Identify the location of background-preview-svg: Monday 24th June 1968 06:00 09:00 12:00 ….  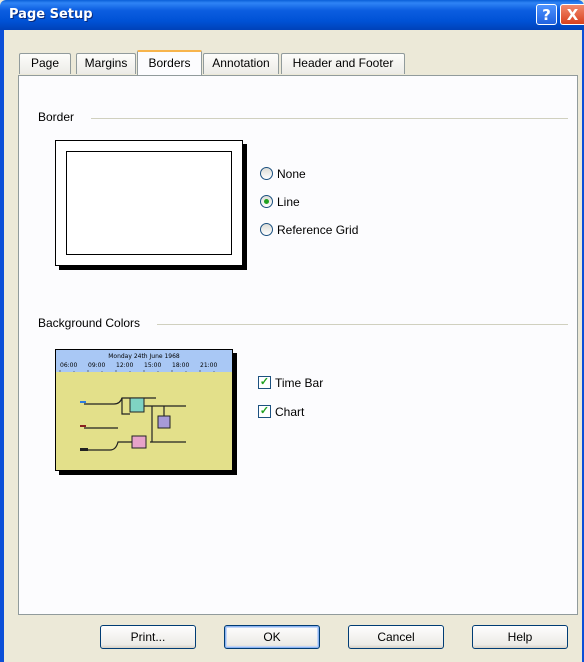
(144, 400).